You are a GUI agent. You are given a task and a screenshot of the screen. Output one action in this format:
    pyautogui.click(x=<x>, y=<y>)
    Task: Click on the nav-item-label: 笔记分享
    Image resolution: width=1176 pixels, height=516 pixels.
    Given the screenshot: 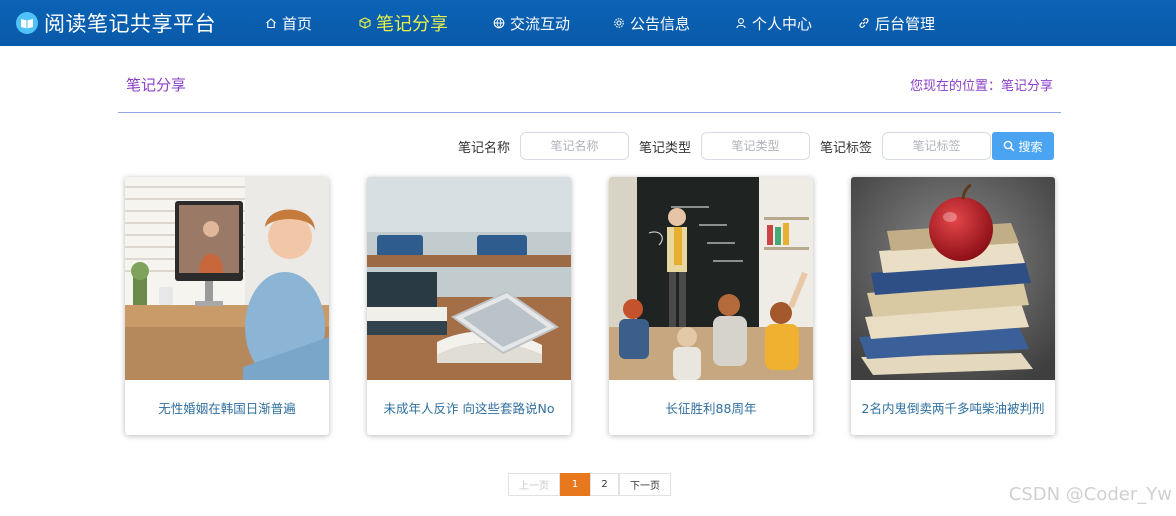 What is the action you would take?
    pyautogui.click(x=412, y=24)
    